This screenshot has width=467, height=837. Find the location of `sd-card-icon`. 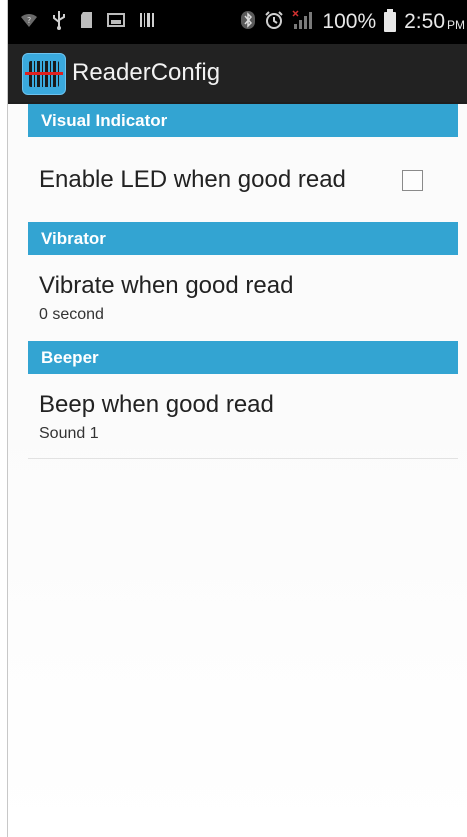

sd-card-icon is located at coordinates (86, 22).